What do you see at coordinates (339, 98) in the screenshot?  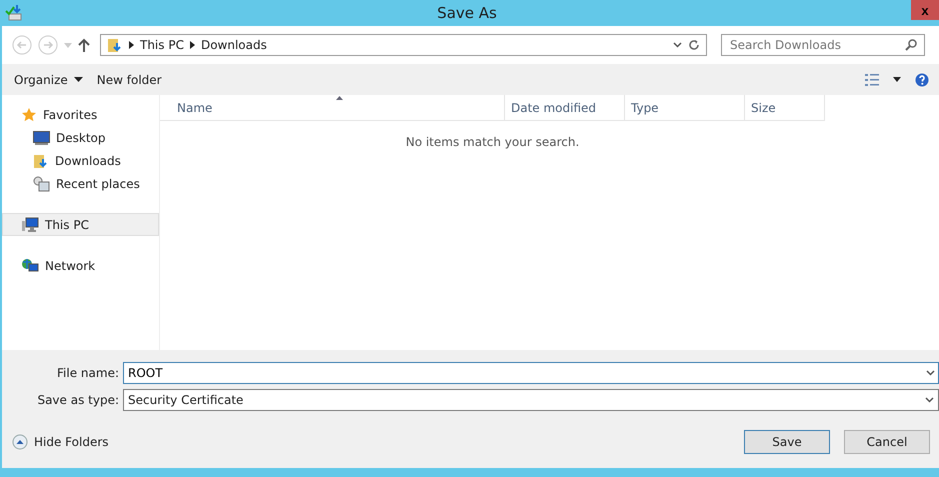 I see `sort-arrow-icon` at bounding box center [339, 98].